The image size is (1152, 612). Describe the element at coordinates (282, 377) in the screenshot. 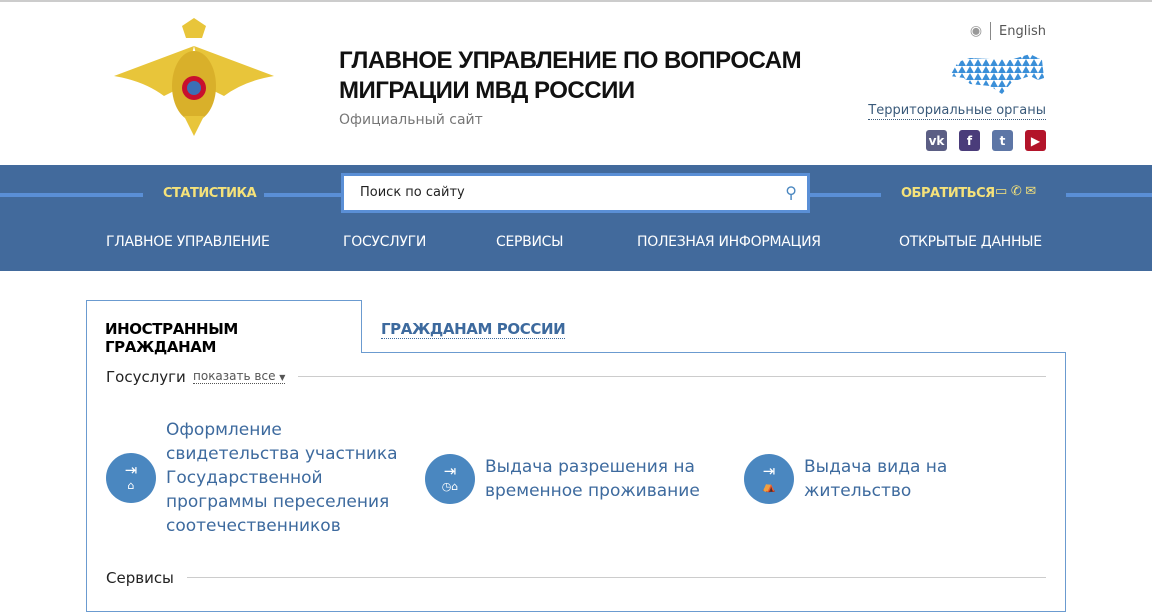

I see `caret-down-icon: ▼` at that location.